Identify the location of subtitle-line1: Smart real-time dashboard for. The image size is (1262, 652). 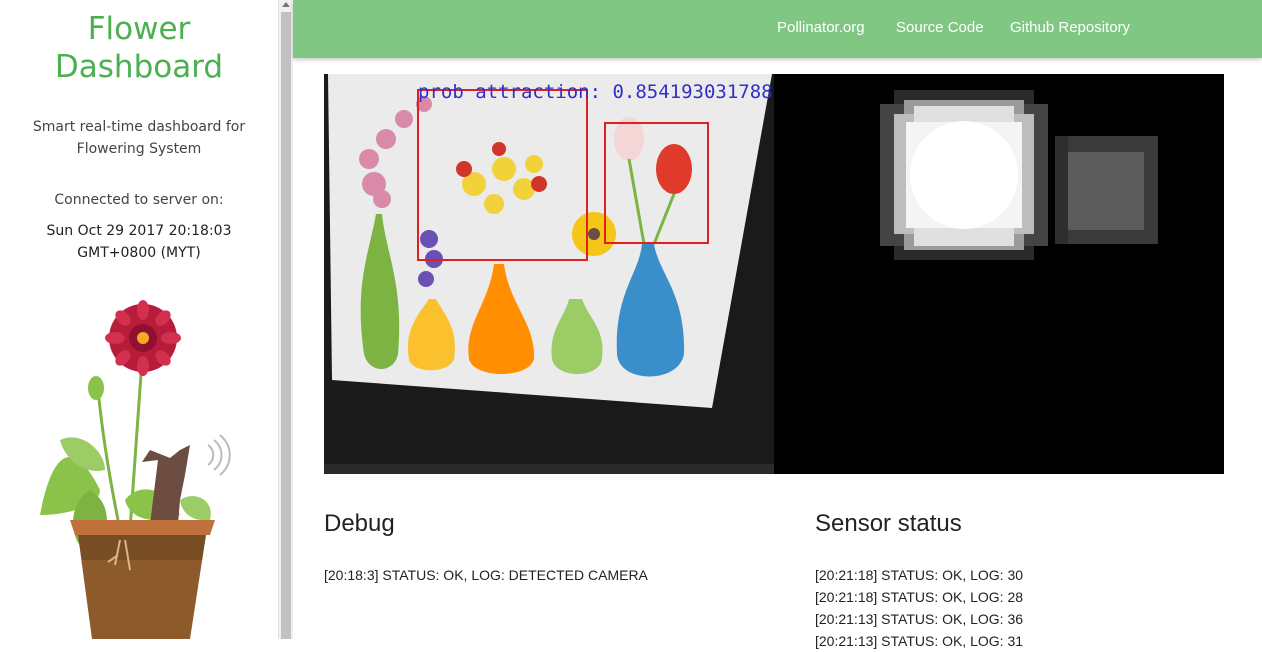
(139, 127).